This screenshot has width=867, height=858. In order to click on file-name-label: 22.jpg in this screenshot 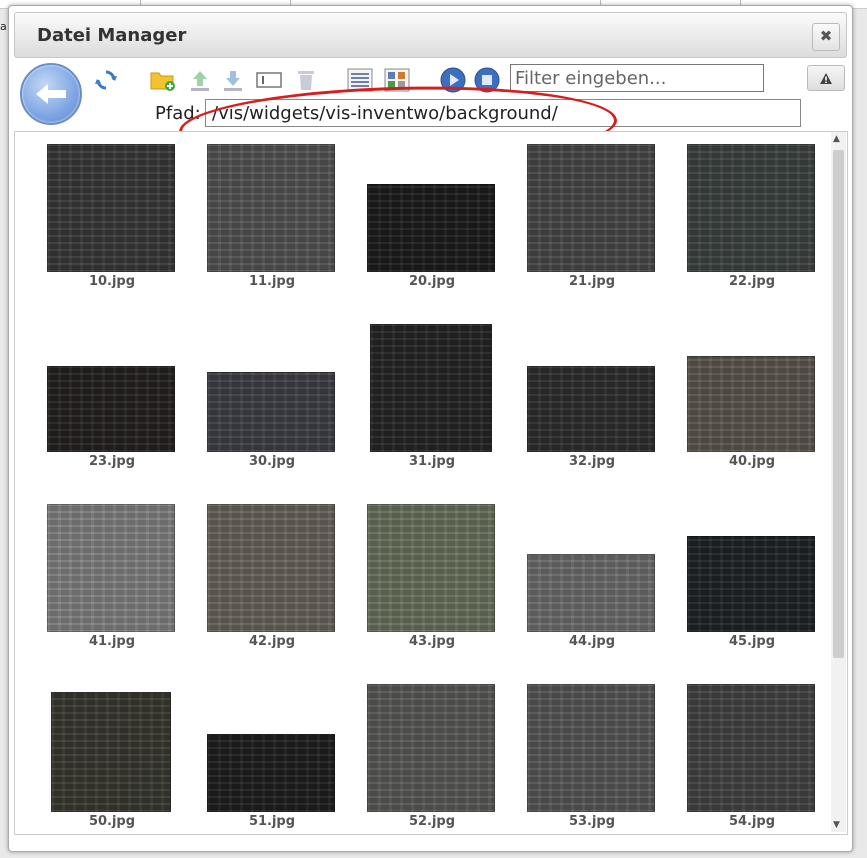, I will do `click(752, 281)`.